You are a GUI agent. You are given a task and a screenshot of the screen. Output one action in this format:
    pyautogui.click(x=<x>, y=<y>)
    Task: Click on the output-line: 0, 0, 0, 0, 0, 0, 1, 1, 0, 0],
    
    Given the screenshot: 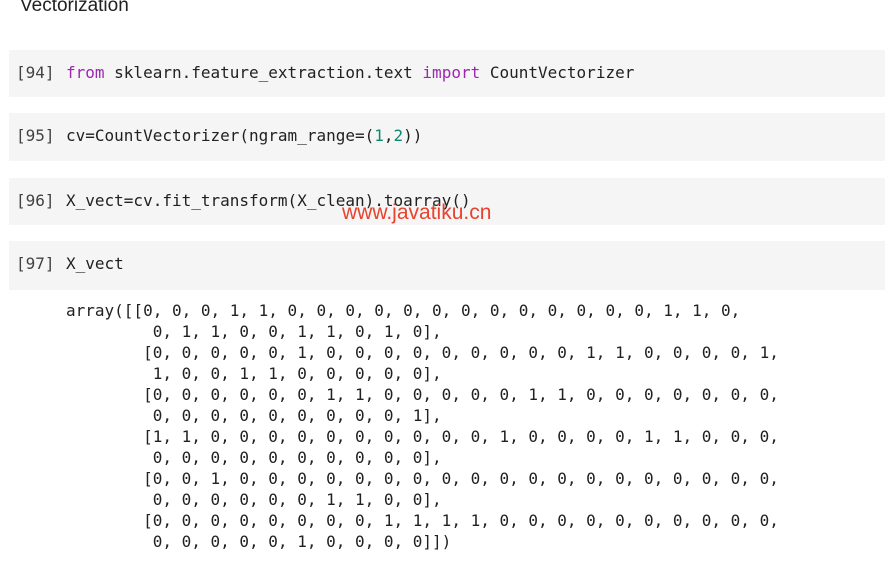 What is the action you would take?
    pyautogui.click(x=254, y=499)
    